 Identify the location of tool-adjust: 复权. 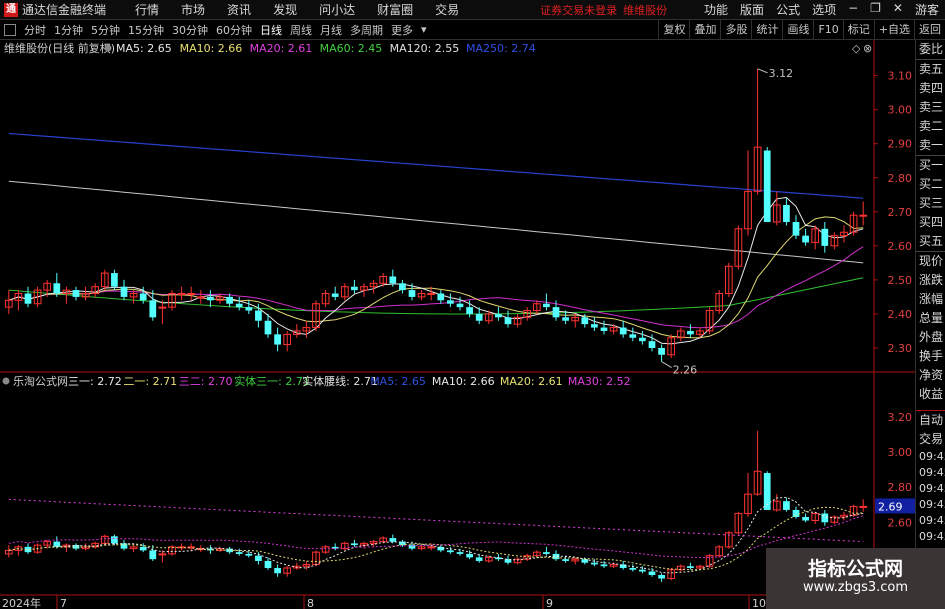
(673, 29).